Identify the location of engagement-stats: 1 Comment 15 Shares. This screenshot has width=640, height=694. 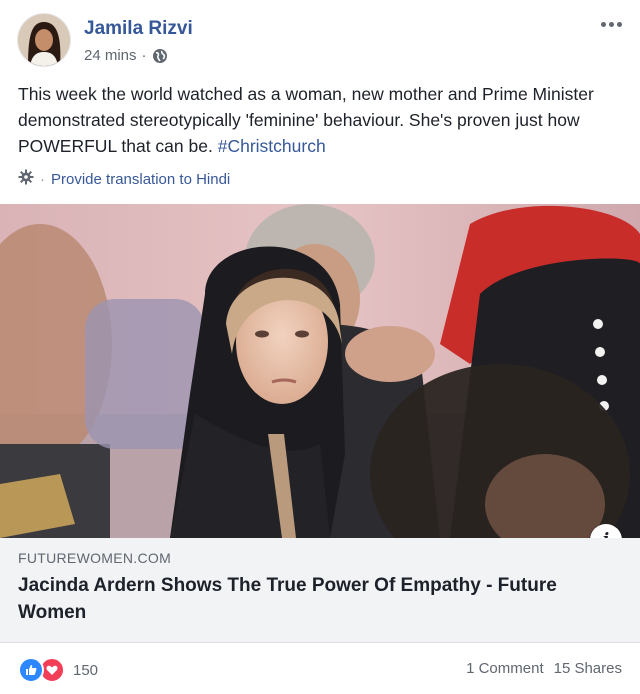
(544, 668).